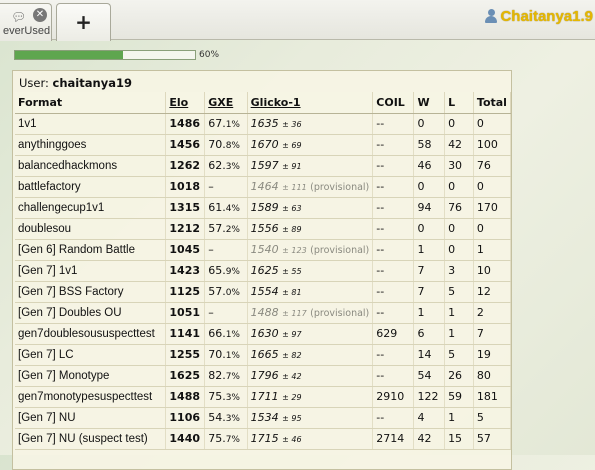 Image resolution: width=595 pixels, height=470 pixels. I want to click on gxe-dec: 8%, so click(232, 146).